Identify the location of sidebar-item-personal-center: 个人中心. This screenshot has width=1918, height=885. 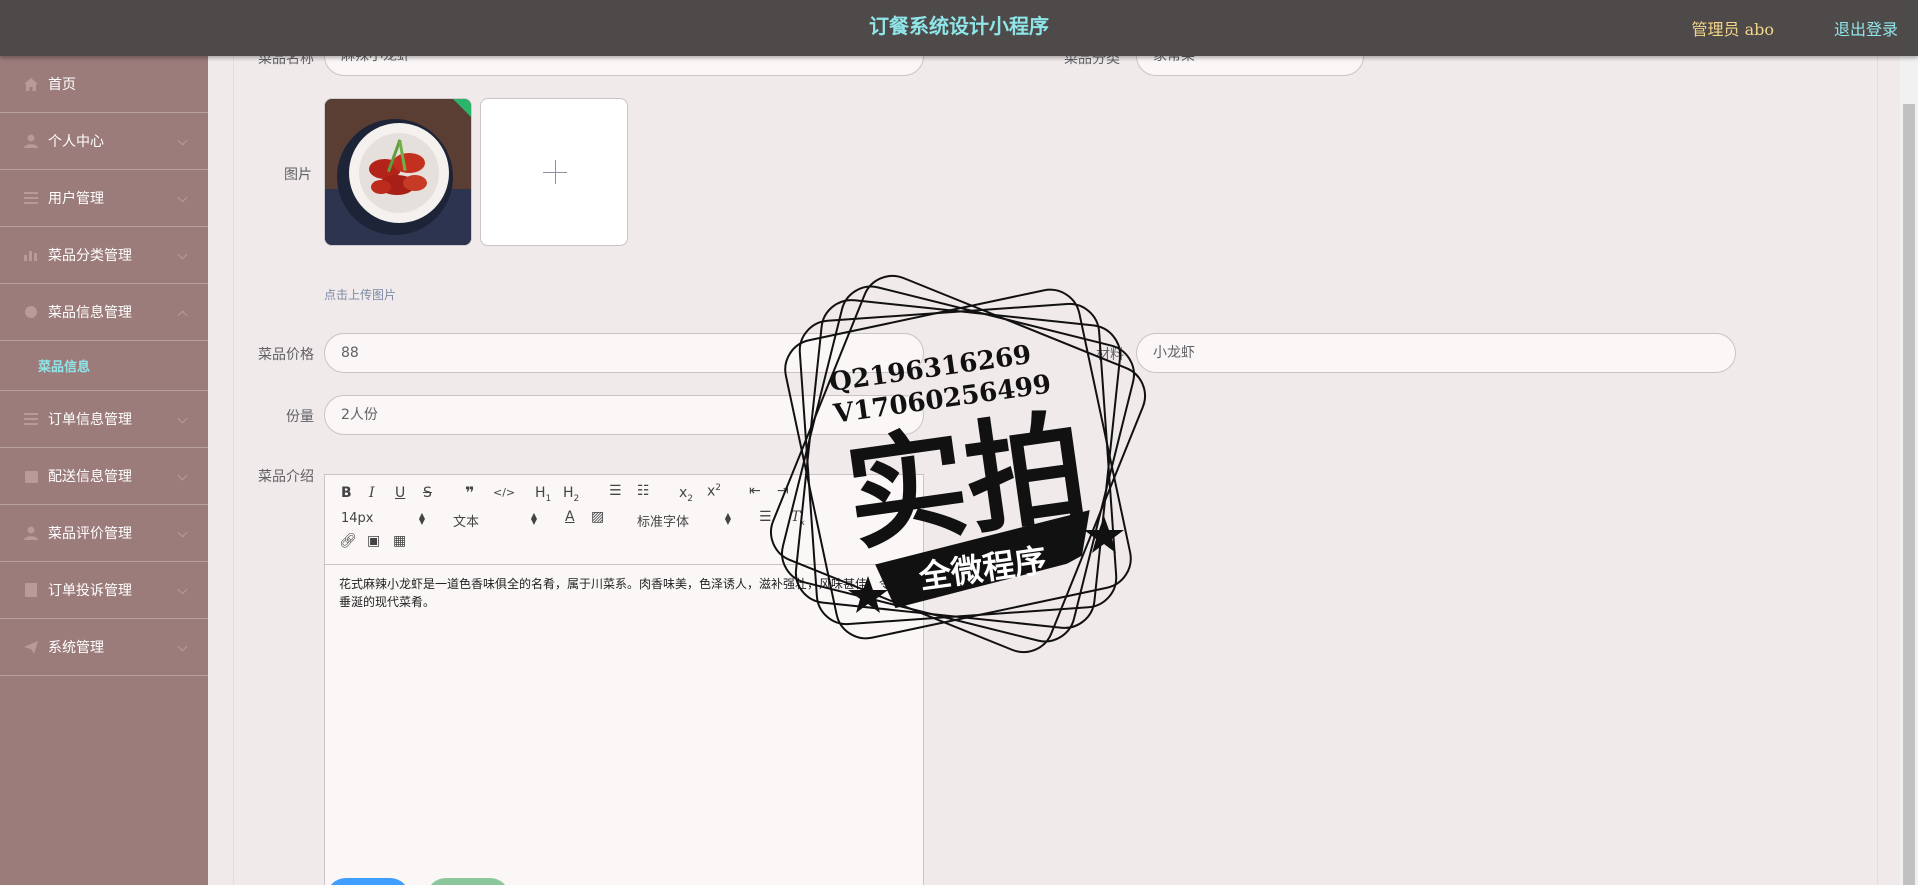
(104, 141).